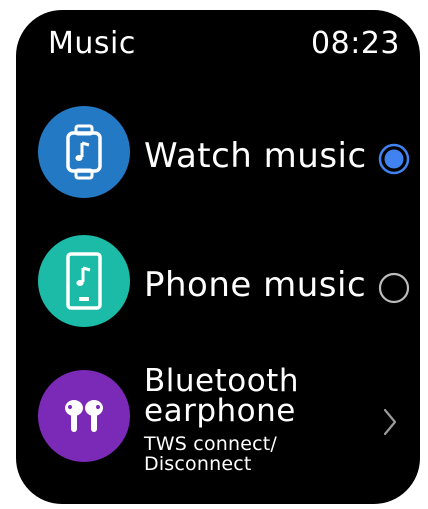 The height and width of the screenshot is (509, 428). Describe the element at coordinates (92, 43) in the screenshot. I see `page-title: Music` at that location.